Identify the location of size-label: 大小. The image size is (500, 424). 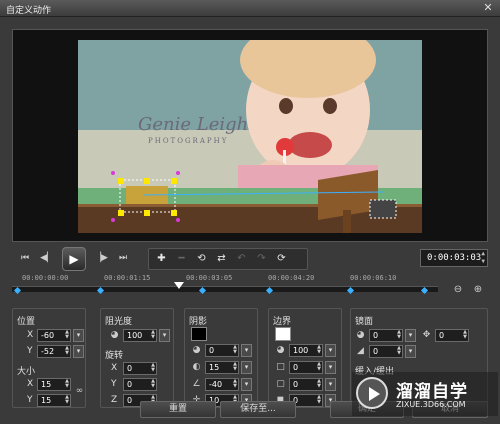
(26, 372).